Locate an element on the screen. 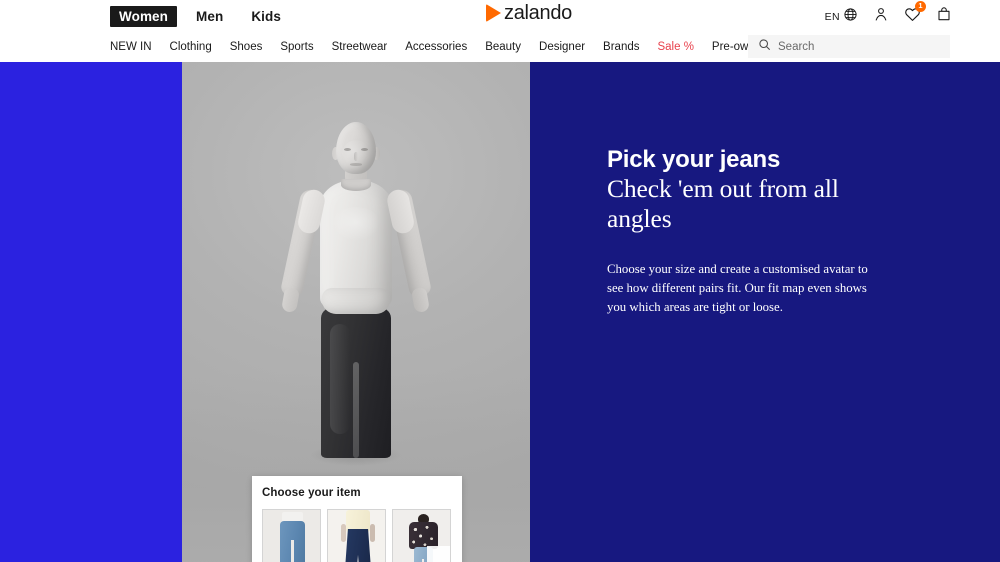  language-label: EN is located at coordinates (832, 16).